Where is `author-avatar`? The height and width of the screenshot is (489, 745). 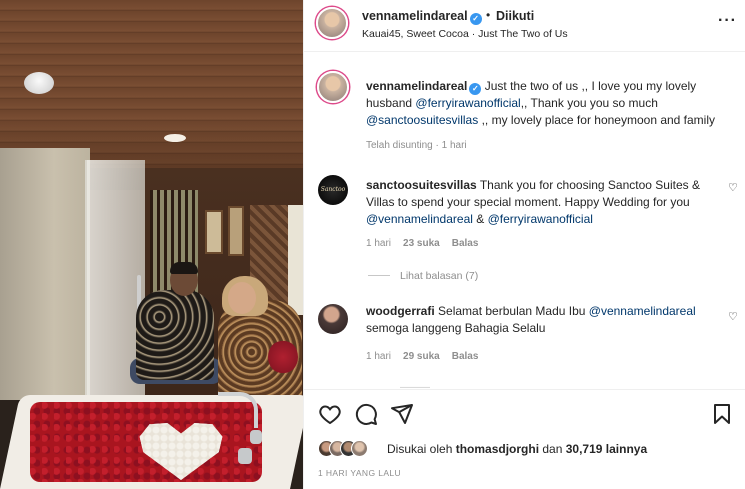 author-avatar is located at coordinates (332, 23).